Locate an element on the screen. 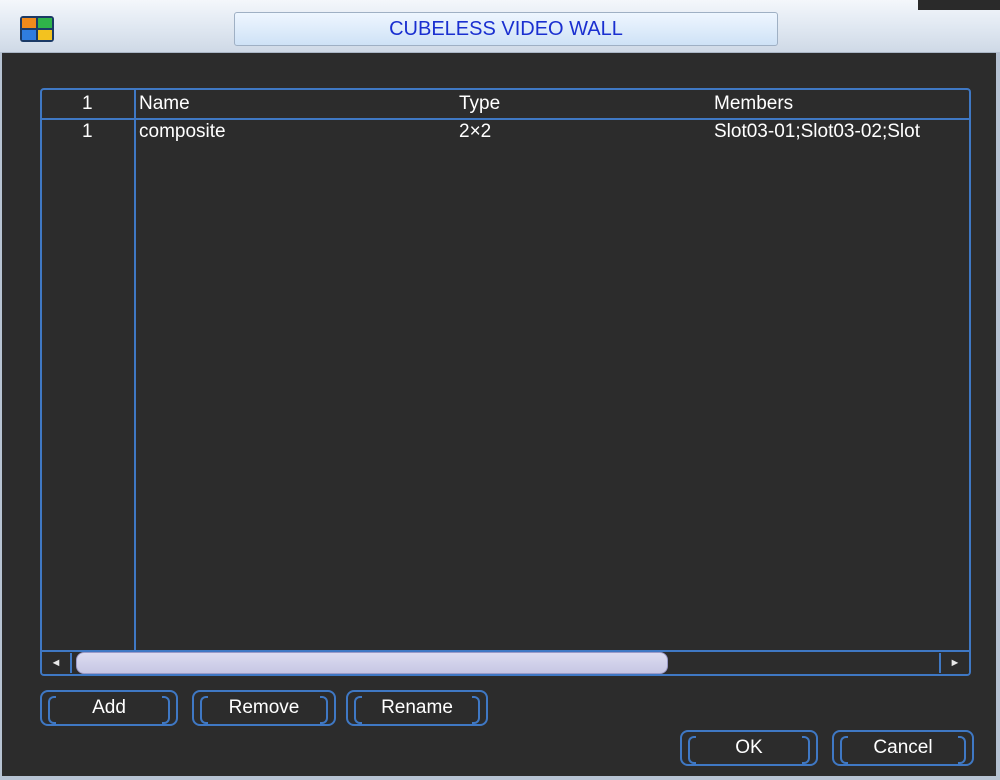 The height and width of the screenshot is (780, 1000). remove-button-label: Remove is located at coordinates (264, 707).